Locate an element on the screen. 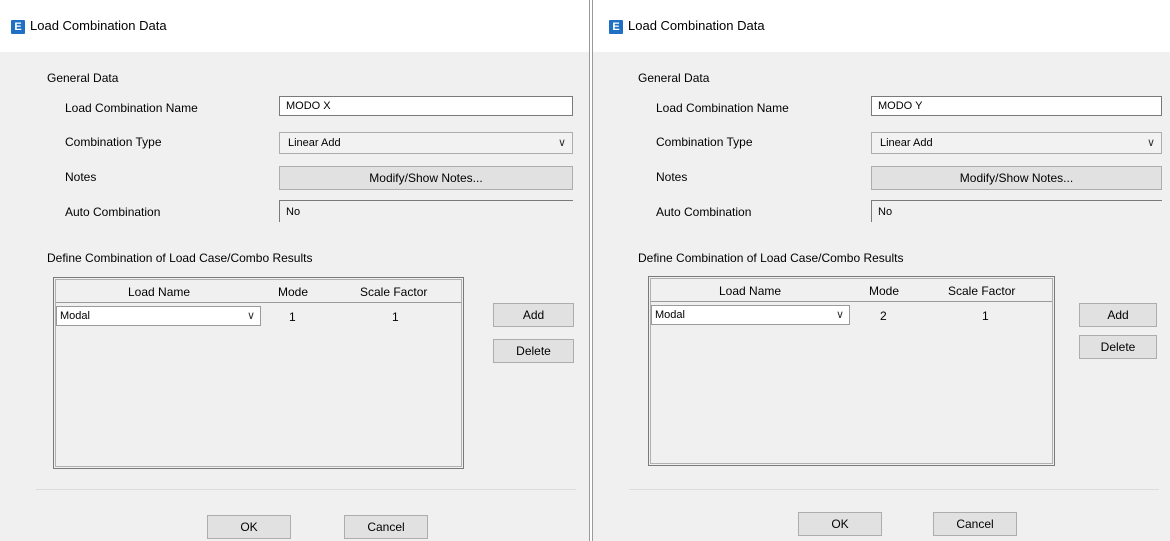  load-combination-name-input: MODO X is located at coordinates (426, 106).